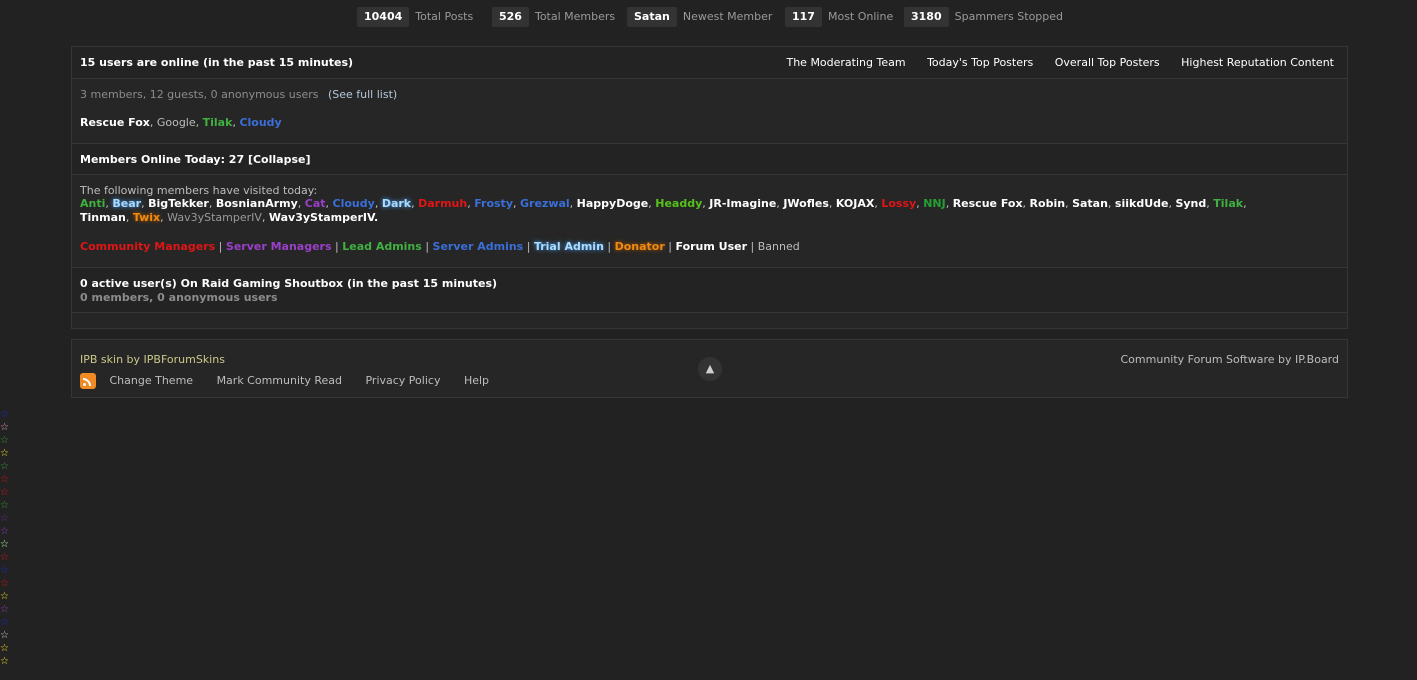 The image size is (1417, 680). I want to click on today-member-link: Anti, so click(92, 203).